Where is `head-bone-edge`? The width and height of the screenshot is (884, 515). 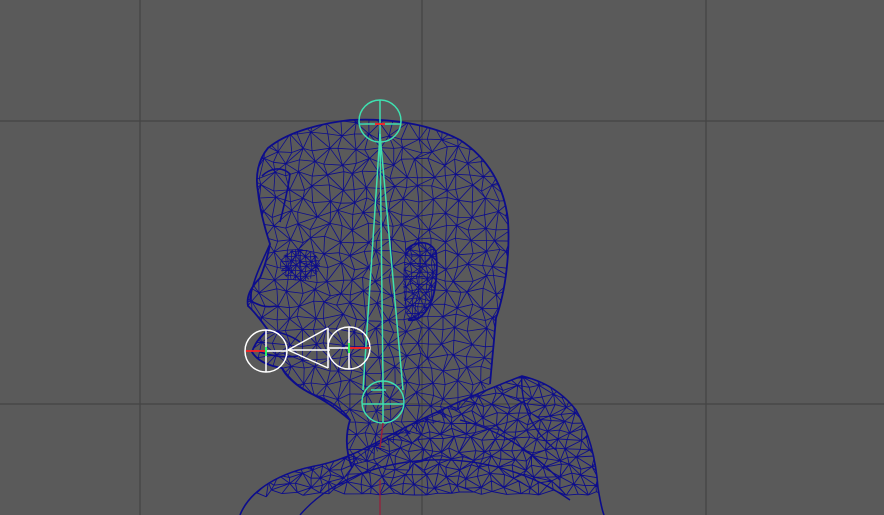
head-bone-edge is located at coordinates (381, 258).